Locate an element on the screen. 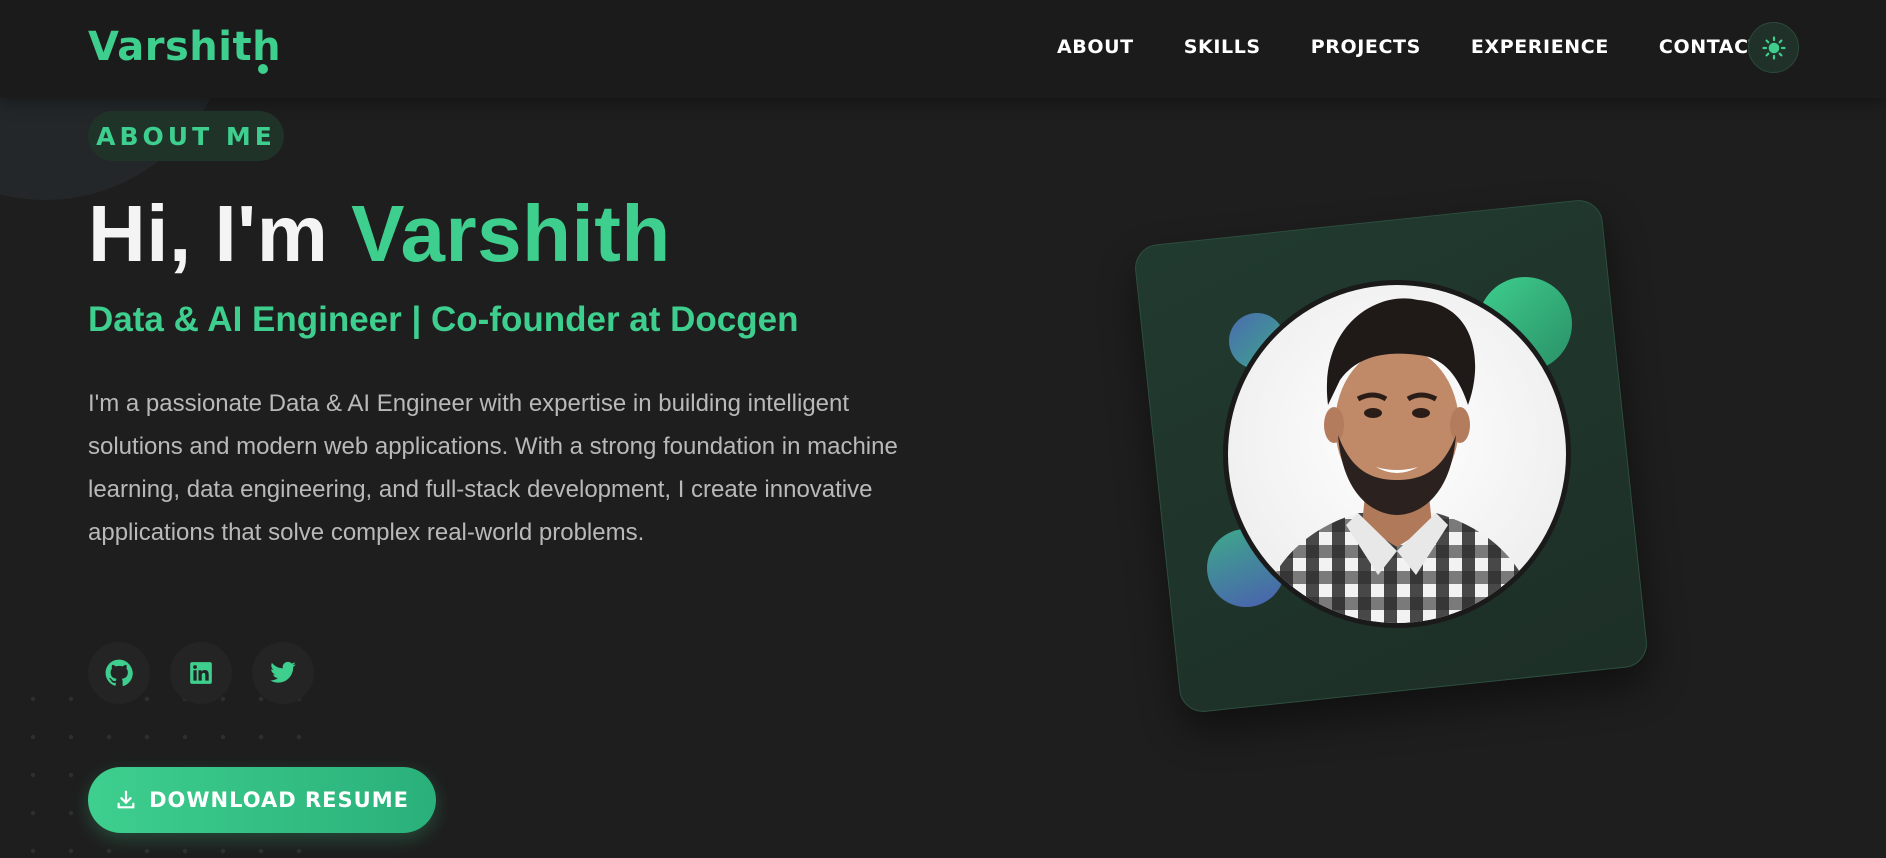 The image size is (1886, 858). nav-link-projects: PROJECTS is located at coordinates (1366, 47).